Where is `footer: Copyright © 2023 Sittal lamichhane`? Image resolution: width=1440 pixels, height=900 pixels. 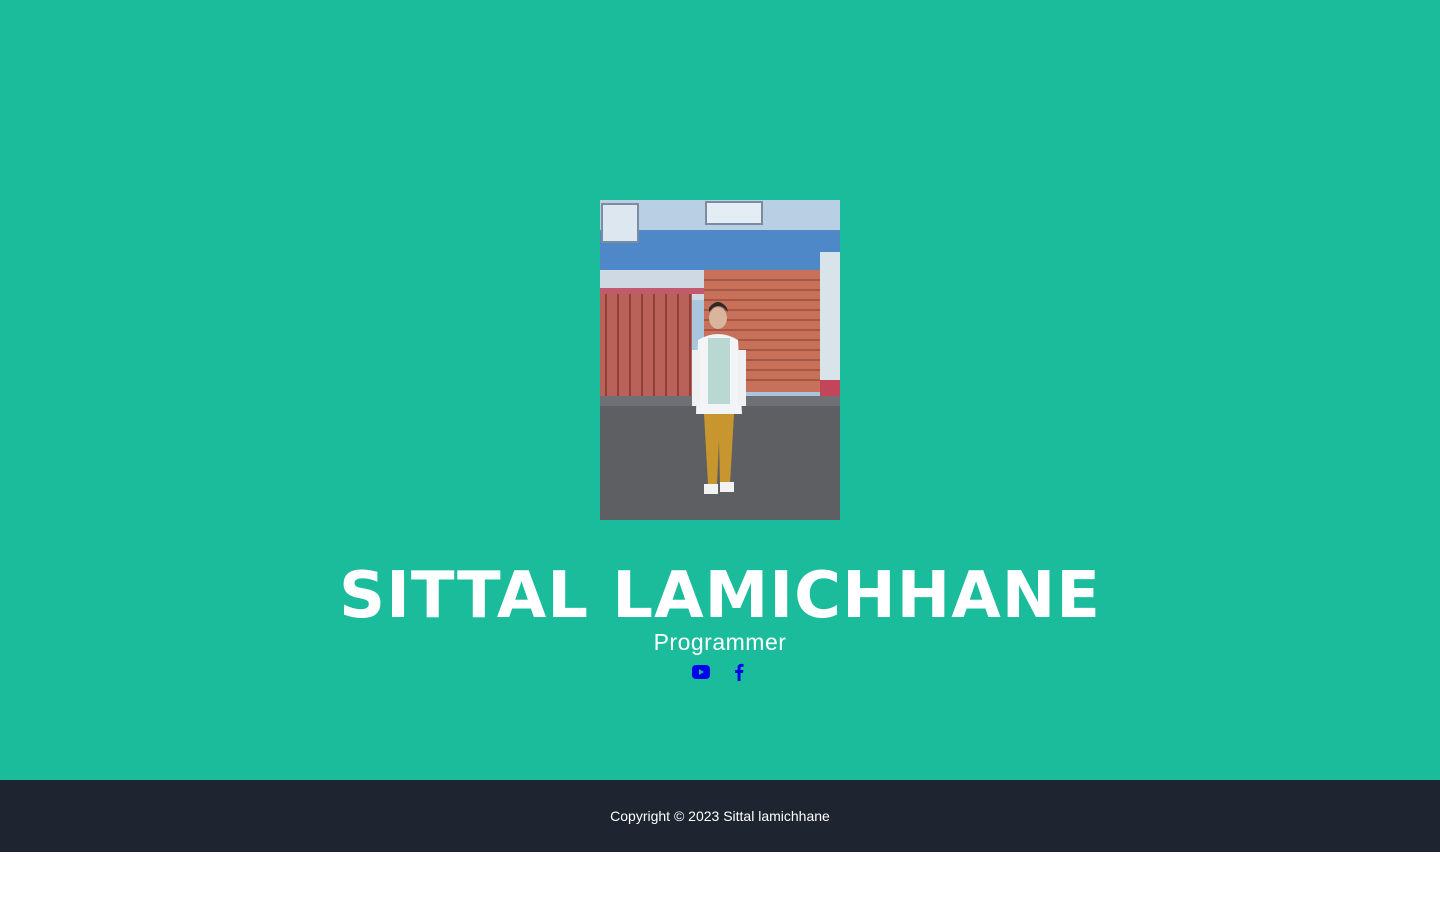 footer: Copyright © 2023 Sittal lamichhane is located at coordinates (720, 816).